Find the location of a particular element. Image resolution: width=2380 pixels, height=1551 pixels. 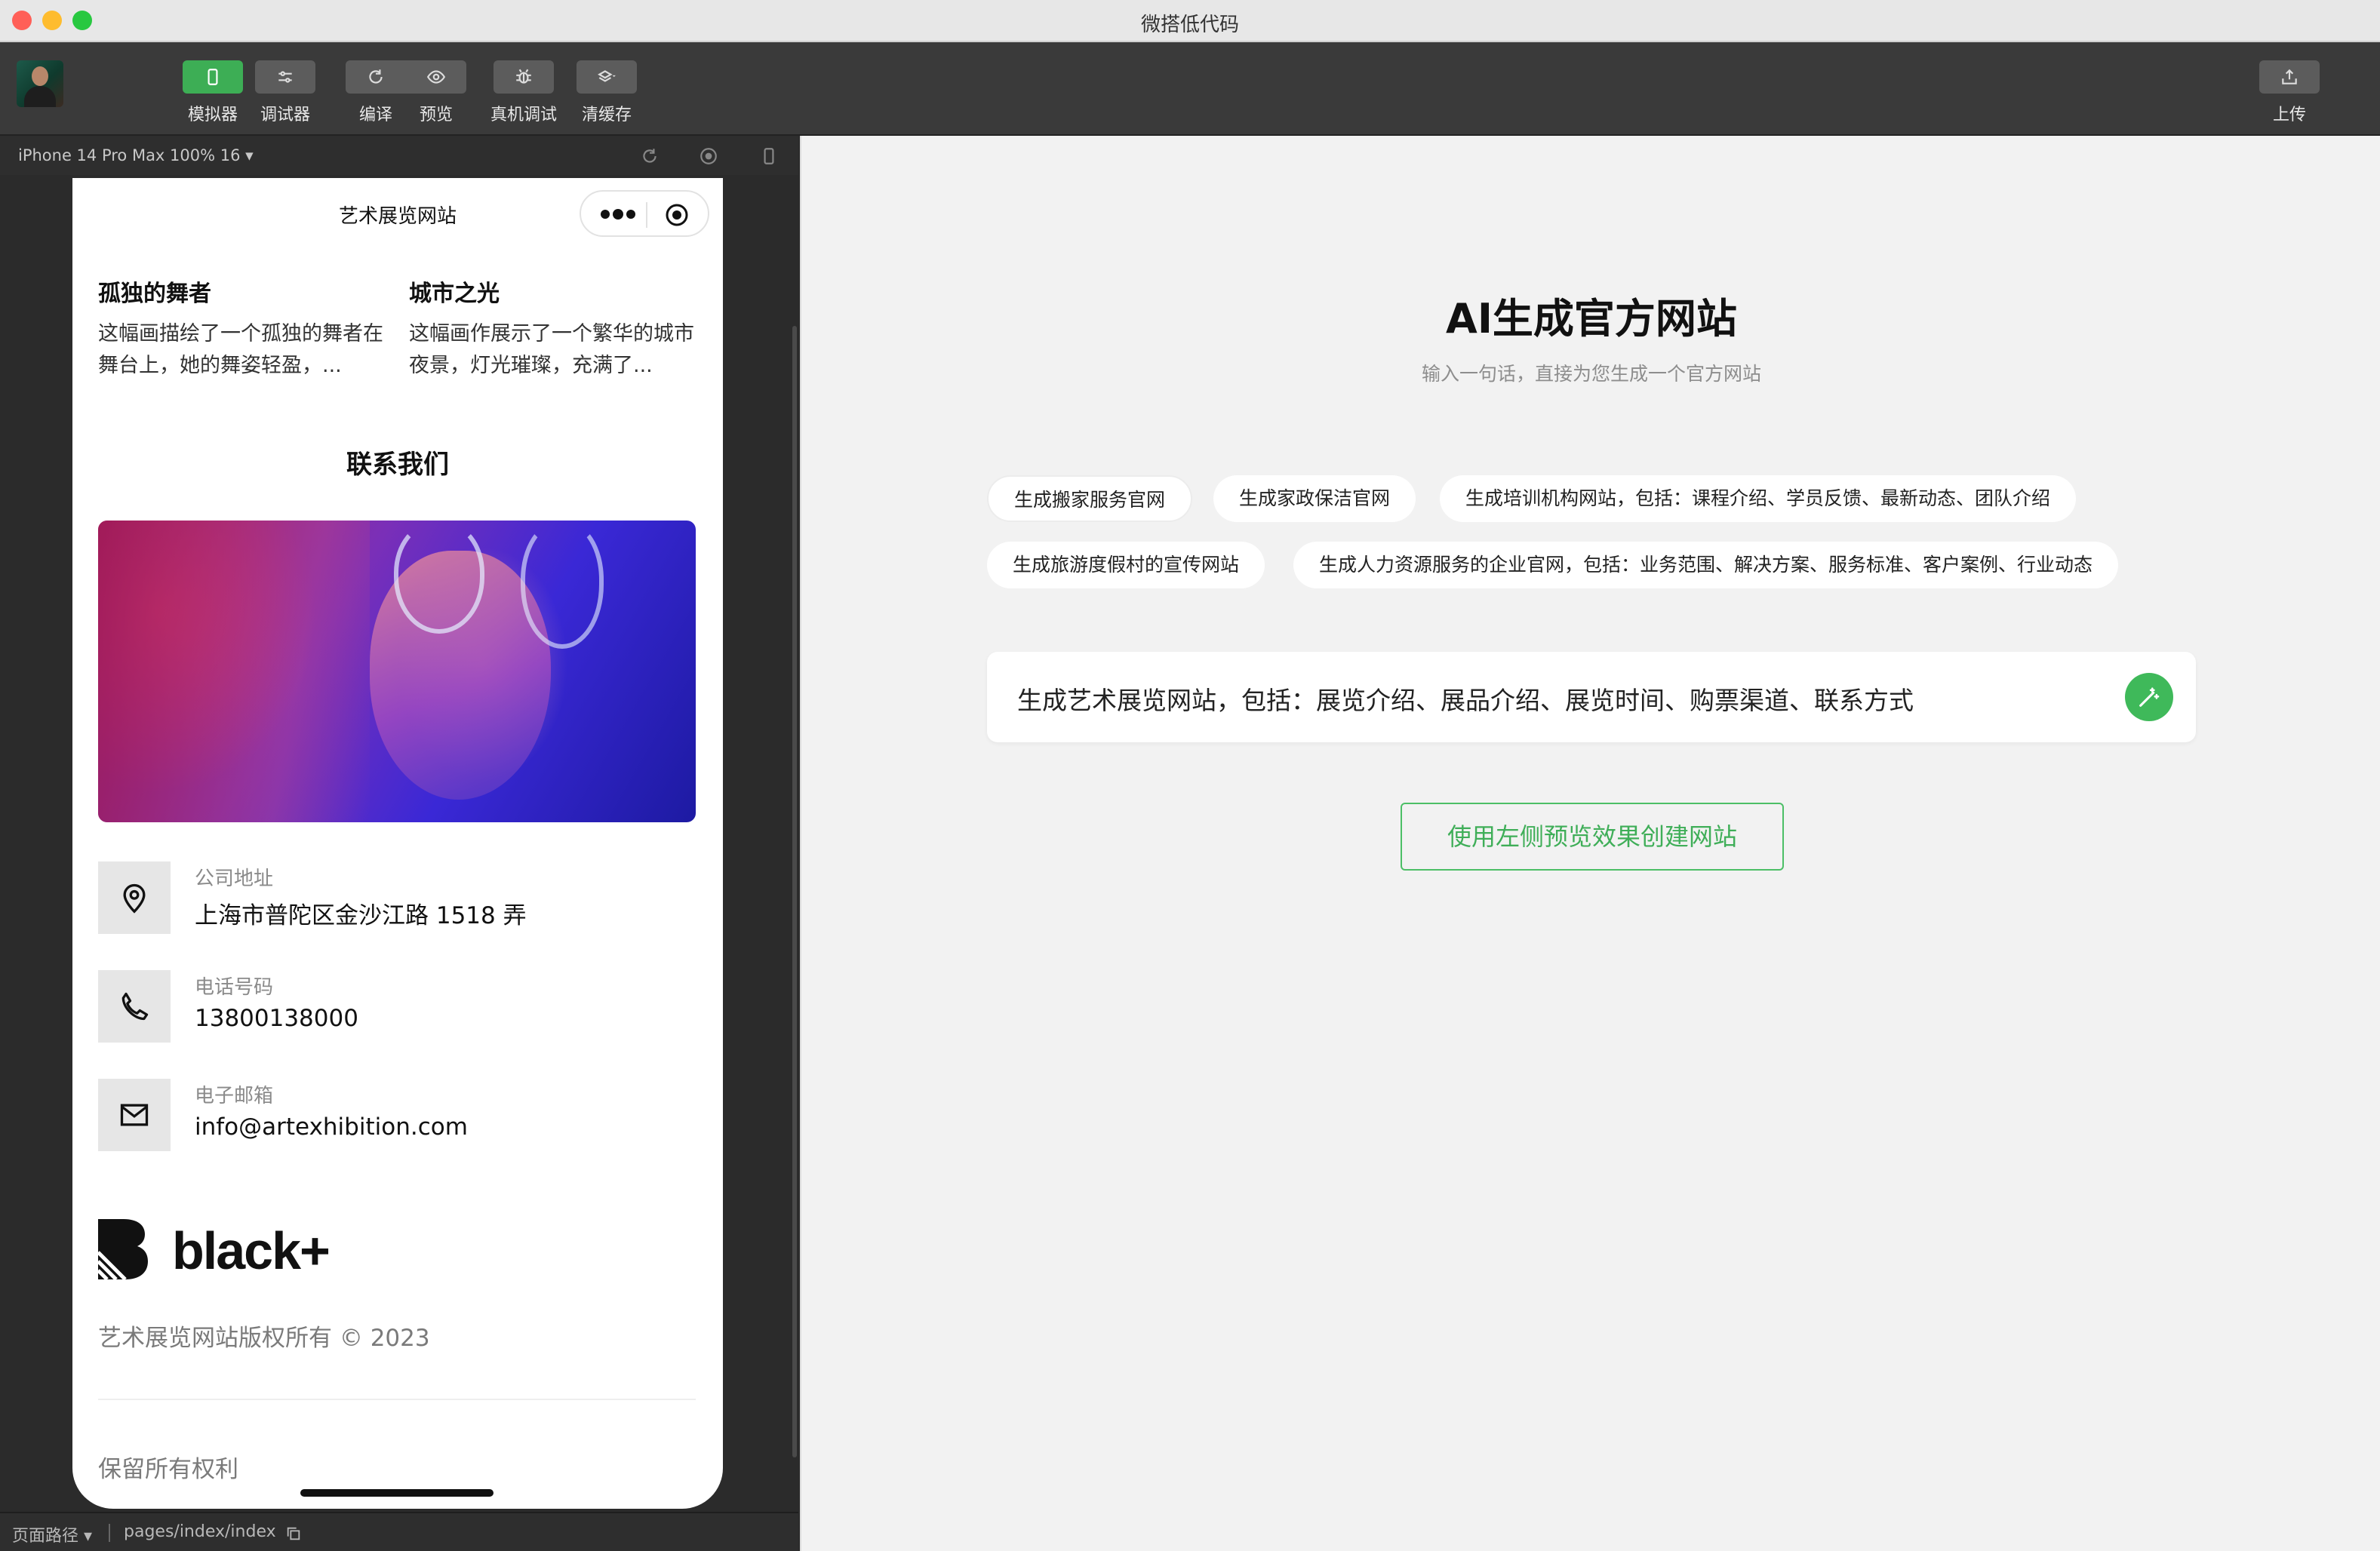

ai-subtitle: 输入一句话，直接为您生成一个官方网站 is located at coordinates (1591, 374).